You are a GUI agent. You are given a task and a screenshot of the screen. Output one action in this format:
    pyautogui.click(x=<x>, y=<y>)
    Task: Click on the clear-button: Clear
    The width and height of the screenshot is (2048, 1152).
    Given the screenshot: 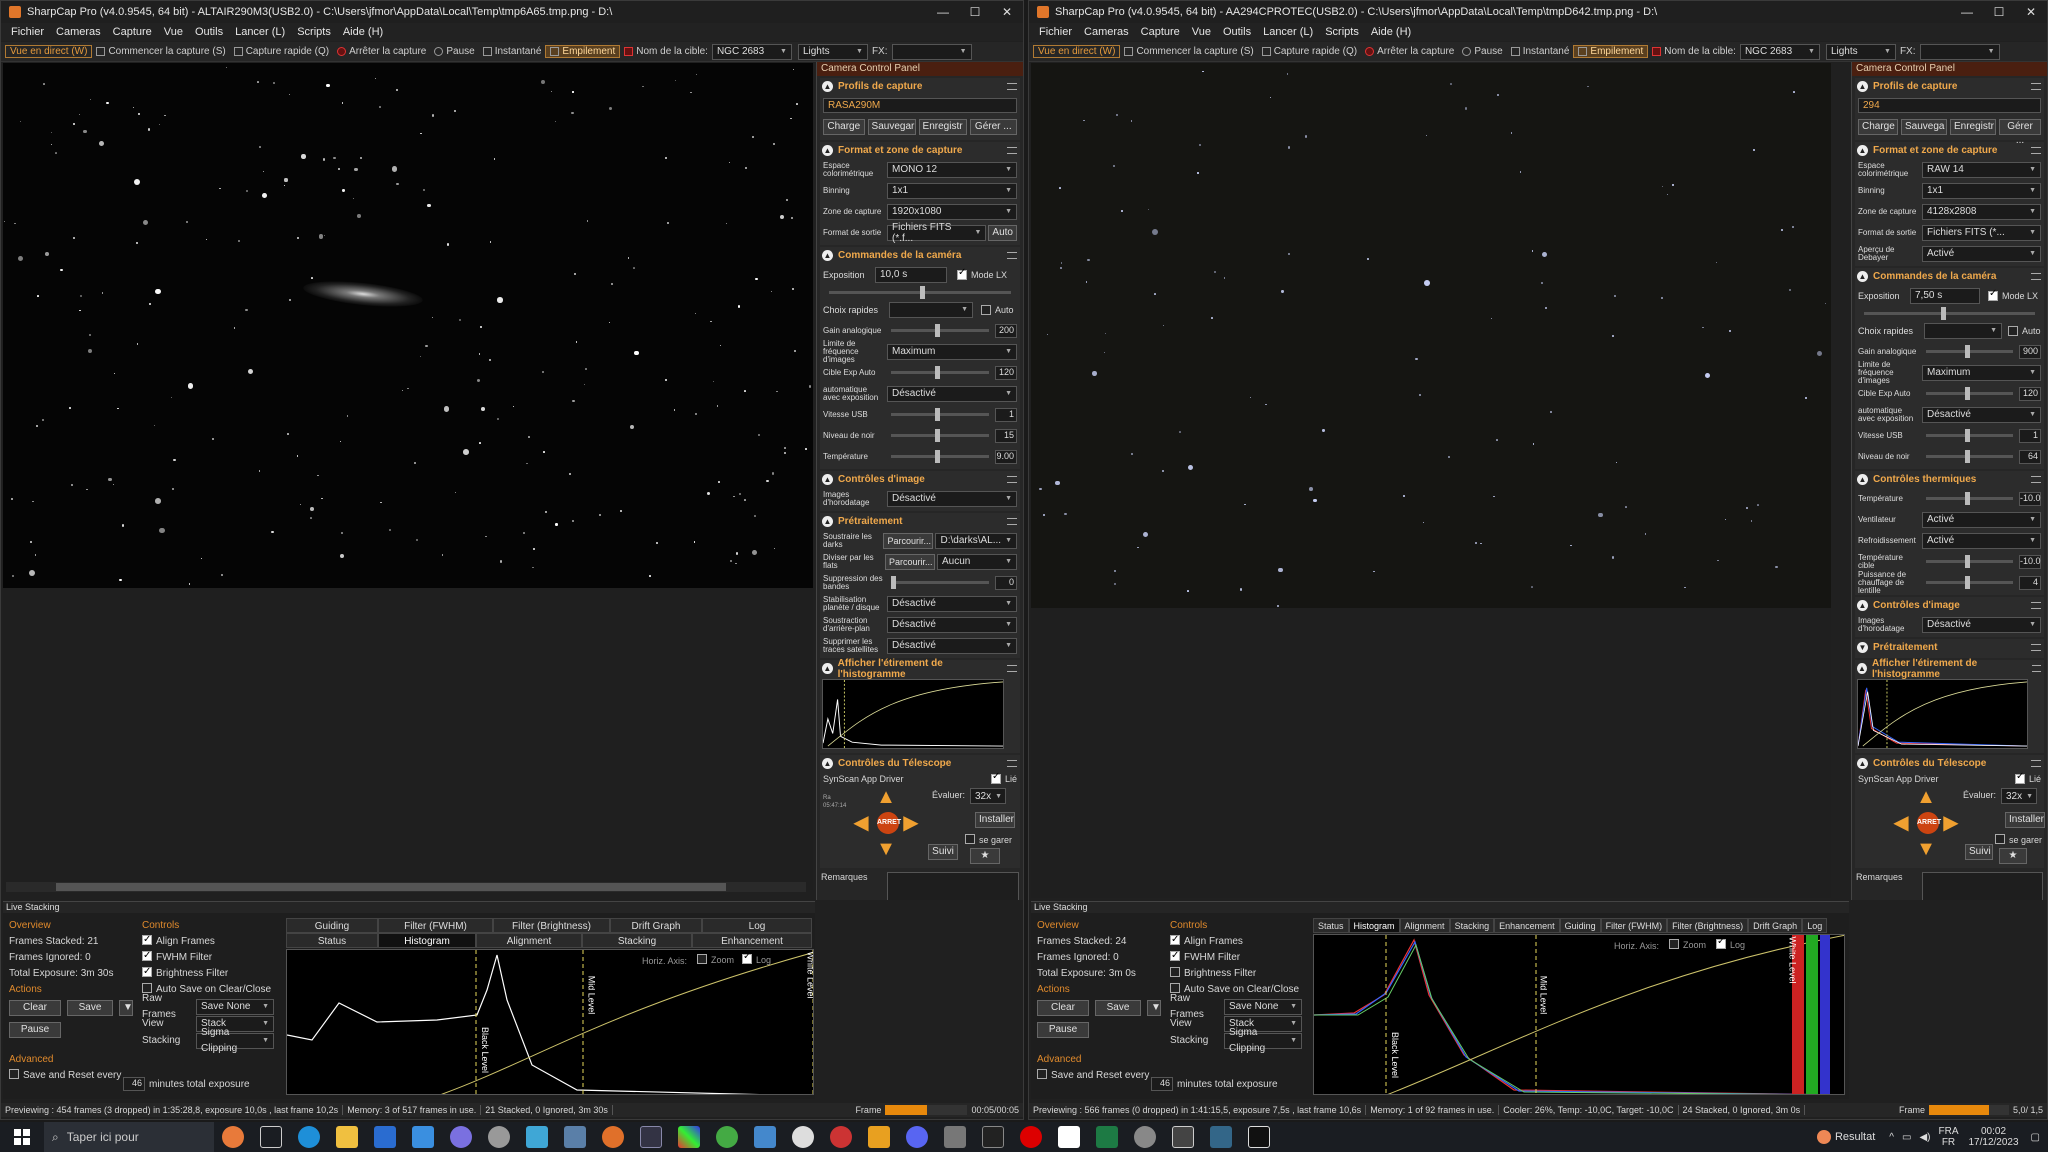 What is the action you would take?
    pyautogui.click(x=35, y=1008)
    